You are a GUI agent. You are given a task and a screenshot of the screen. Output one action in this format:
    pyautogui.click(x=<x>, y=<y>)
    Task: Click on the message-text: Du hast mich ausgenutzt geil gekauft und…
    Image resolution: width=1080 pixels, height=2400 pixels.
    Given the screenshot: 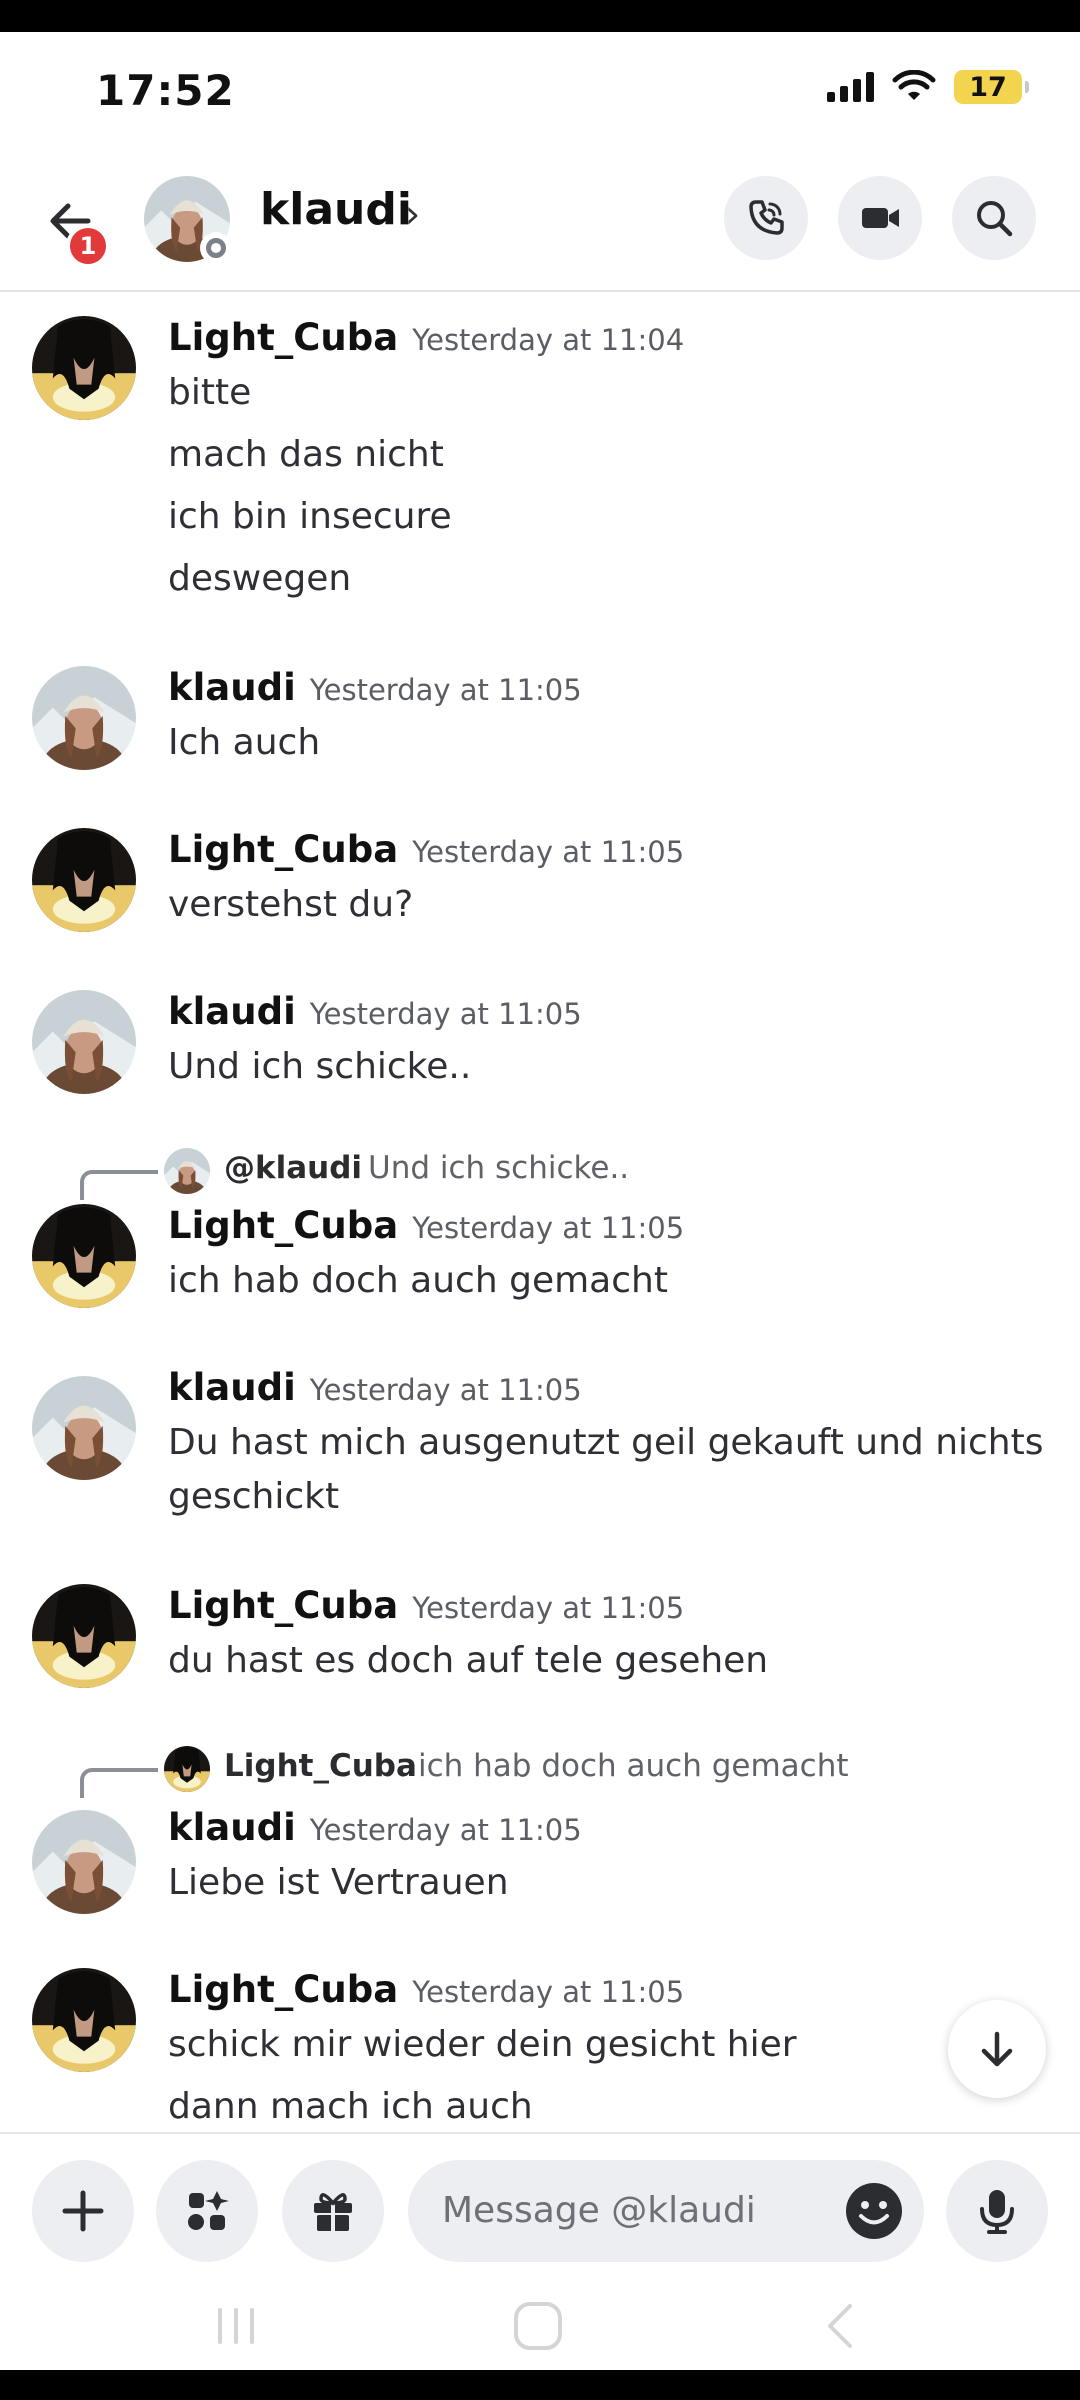 What is the action you would take?
    pyautogui.click(x=606, y=1442)
    